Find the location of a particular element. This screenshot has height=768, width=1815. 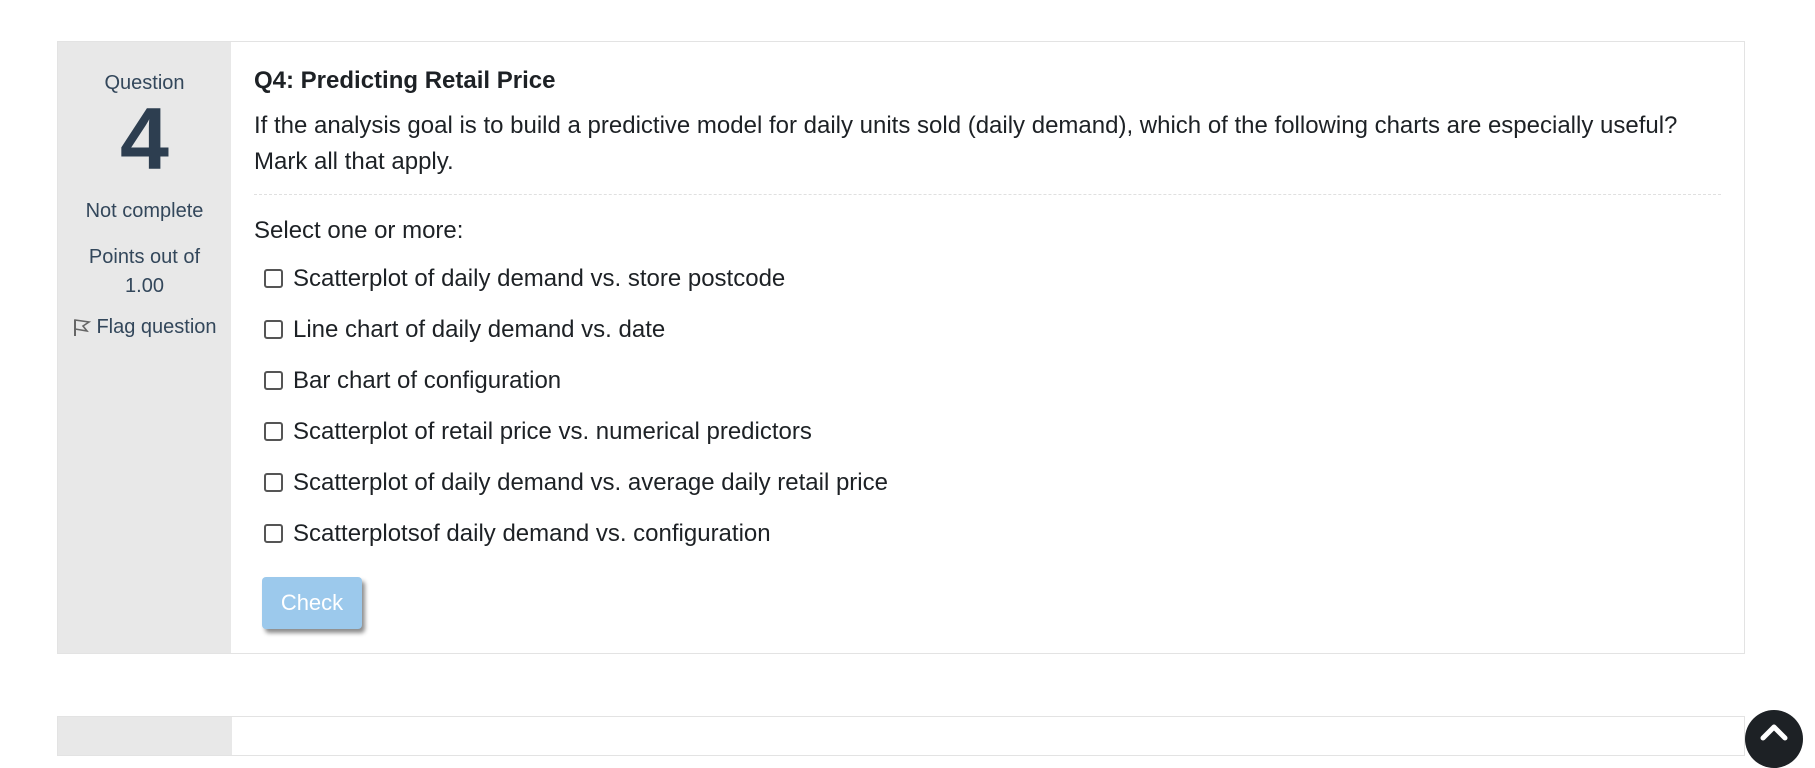

answer-prompt: Select one or more: is located at coordinates (359, 230).